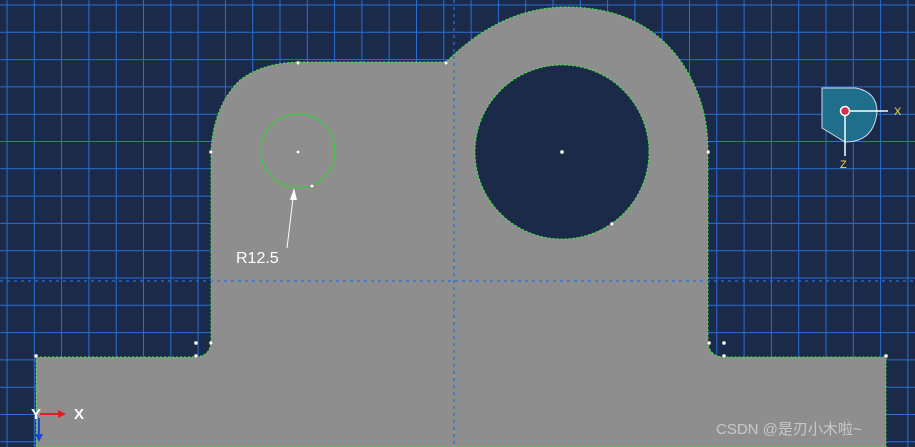 This screenshot has width=915, height=447. Describe the element at coordinates (789, 429) in the screenshot. I see `watermark: CSDN @是刃小木啦~` at that location.